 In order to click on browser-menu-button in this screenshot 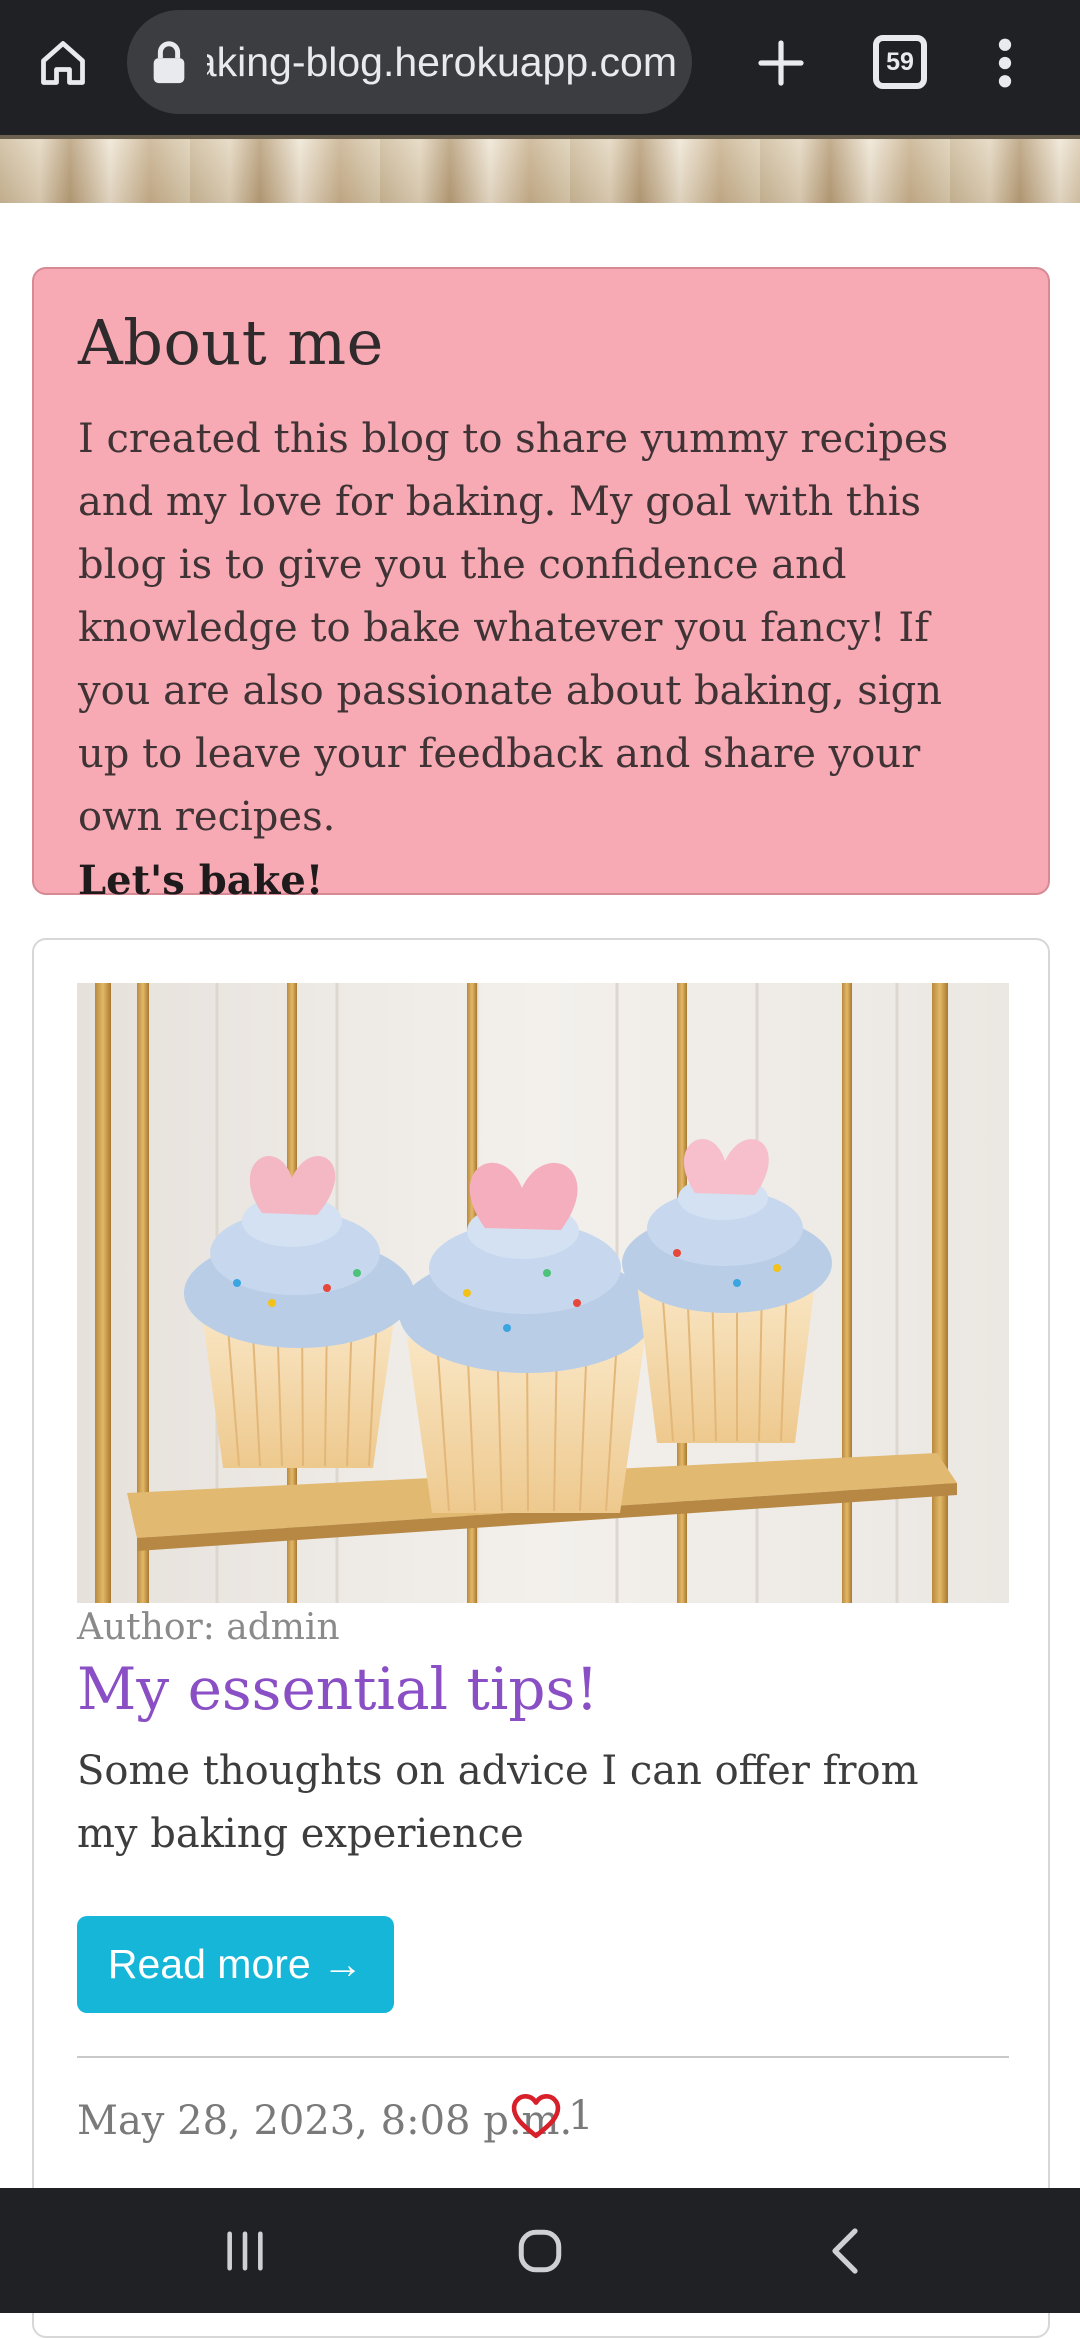, I will do `click(1005, 63)`.